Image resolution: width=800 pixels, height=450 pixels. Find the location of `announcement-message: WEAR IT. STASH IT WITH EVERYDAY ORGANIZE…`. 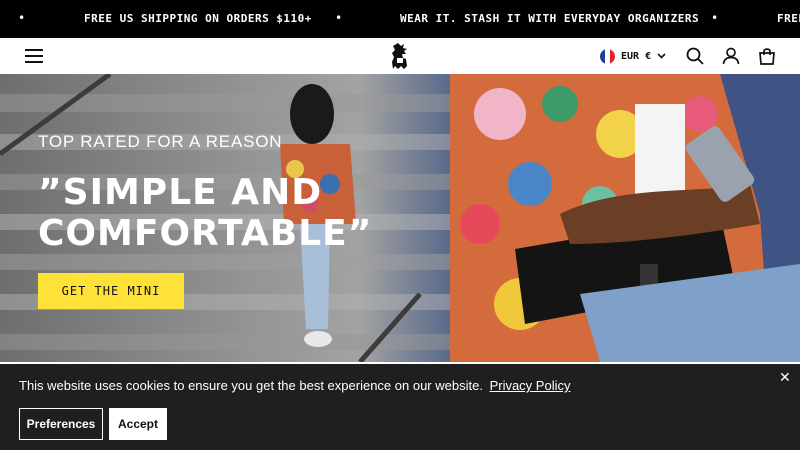

announcement-message: WEAR IT. STASH IT WITH EVERYDAY ORGANIZE… is located at coordinates (550, 18).